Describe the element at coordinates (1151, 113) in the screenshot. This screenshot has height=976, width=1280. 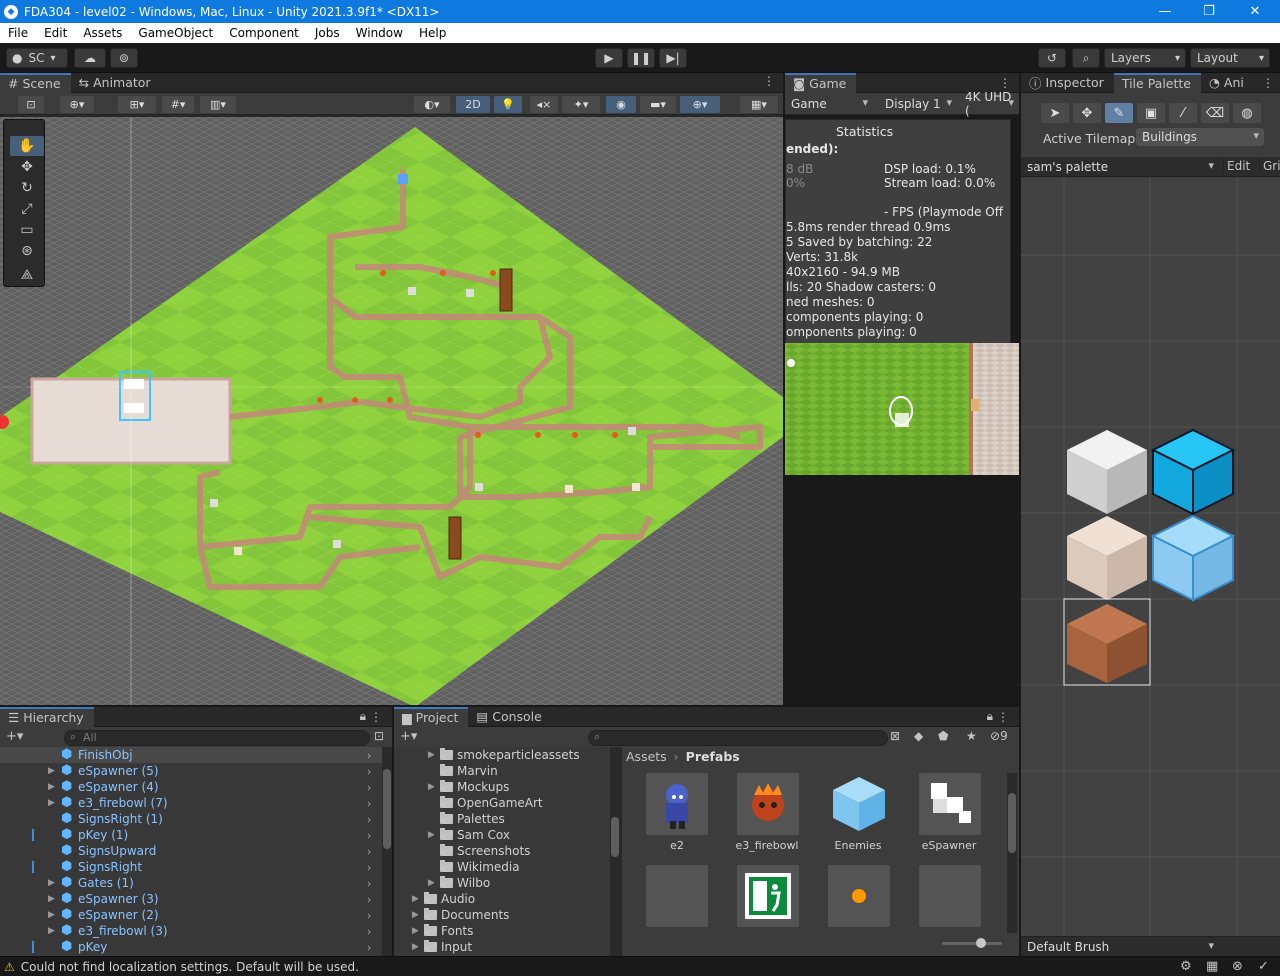
I see `box-fill-icon: ▣` at that location.